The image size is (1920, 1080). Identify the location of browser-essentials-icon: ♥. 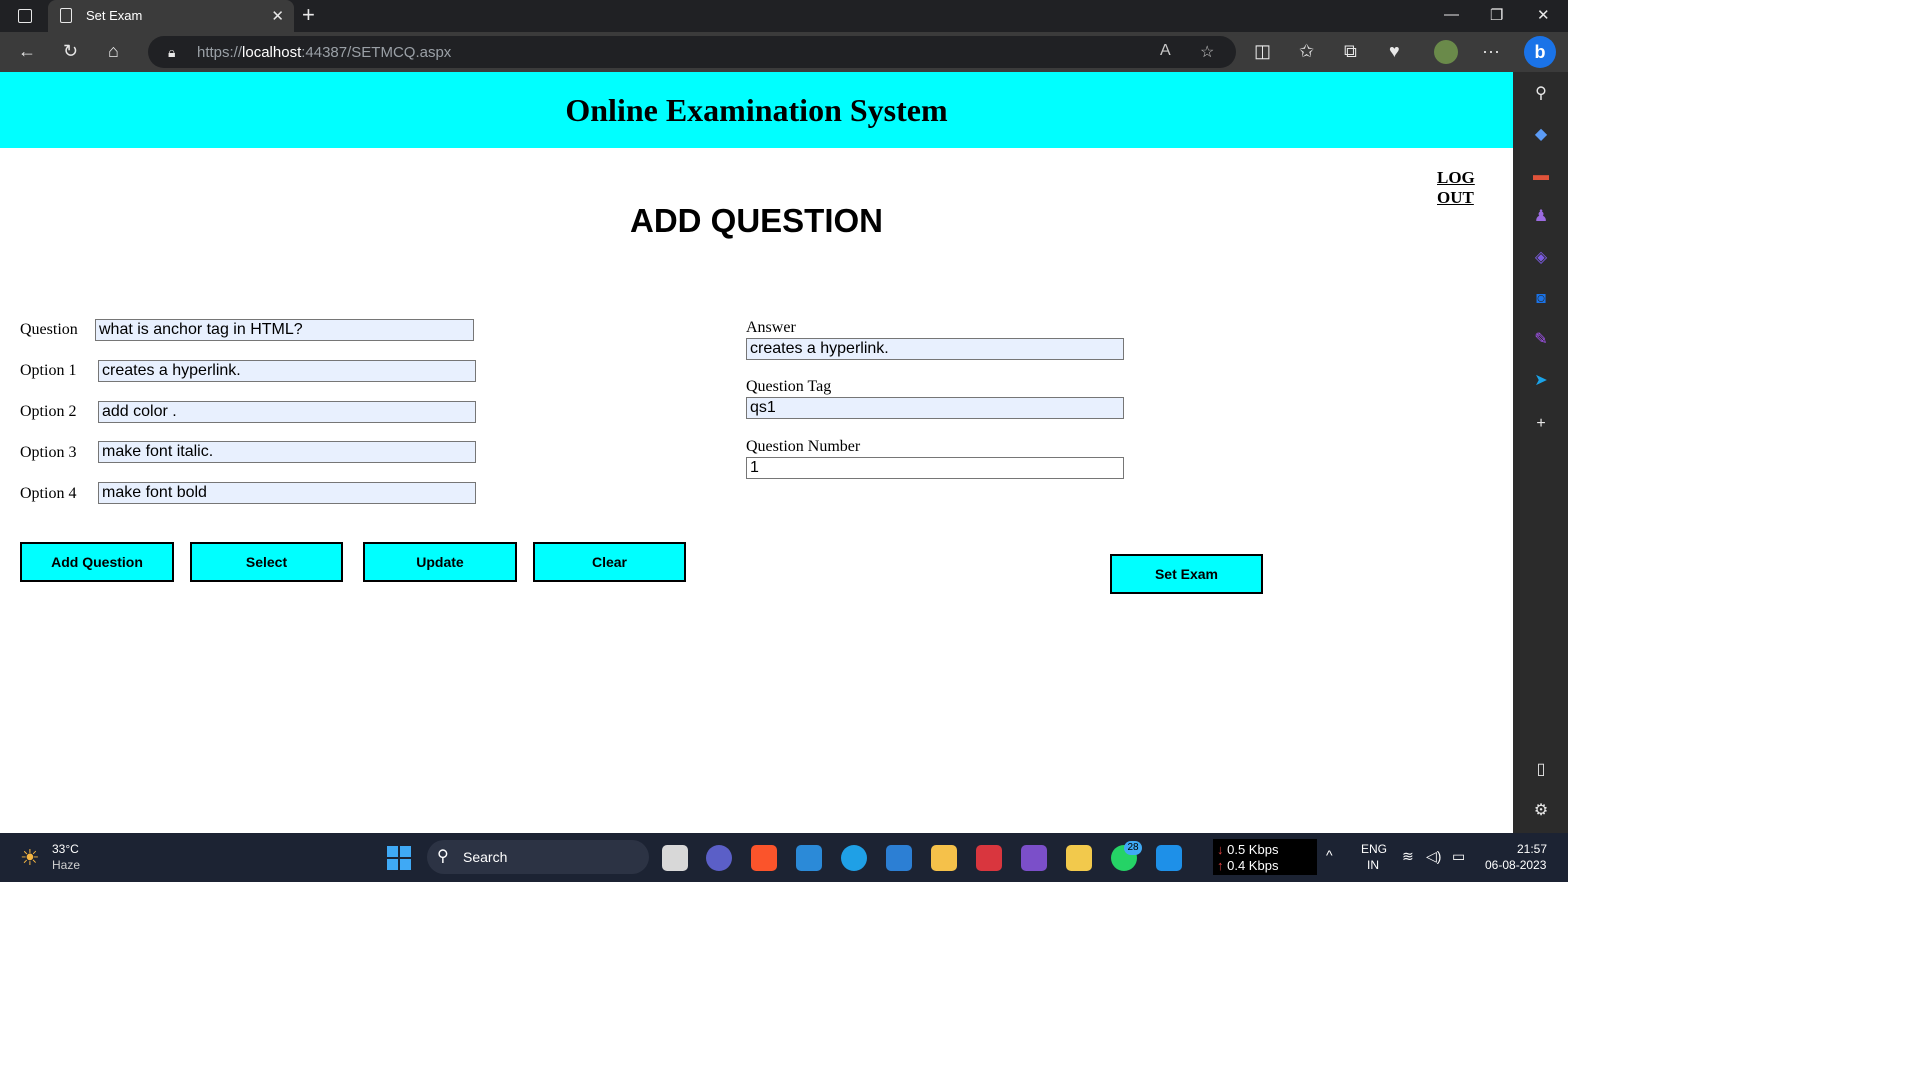
(1394, 51).